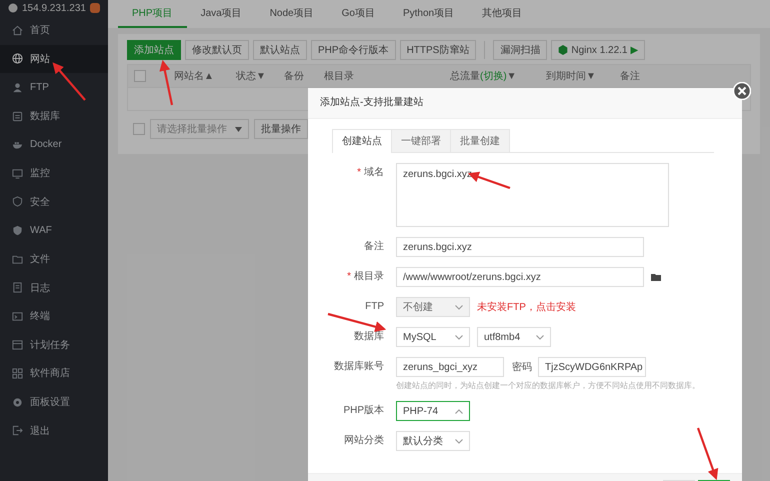 Image resolution: width=770 pixels, height=481 pixels. I want to click on sidebar-item: 数据库, so click(54, 116).